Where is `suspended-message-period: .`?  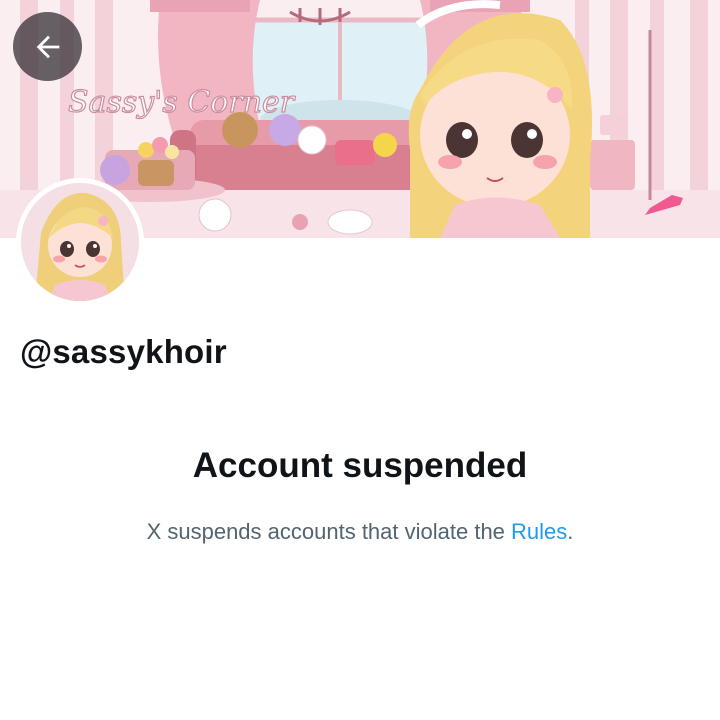 suspended-message-period: . is located at coordinates (570, 531).